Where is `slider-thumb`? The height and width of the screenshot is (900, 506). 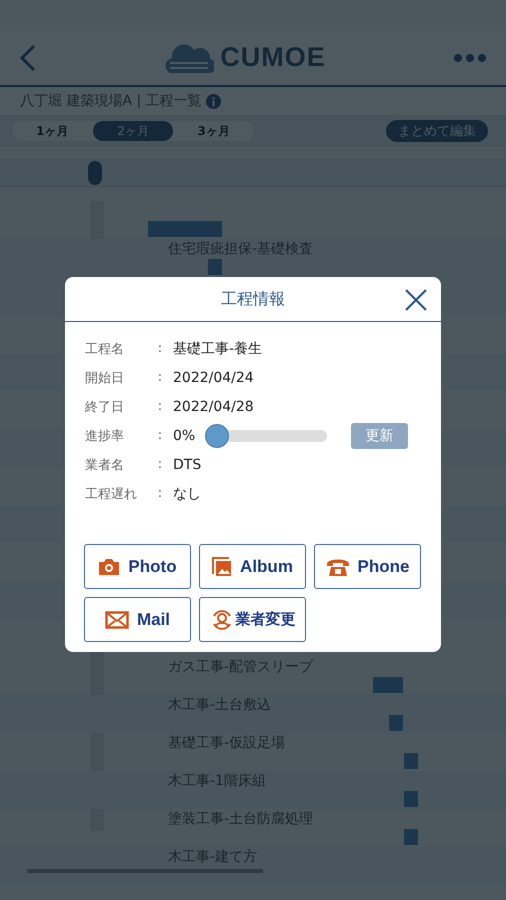 slider-thumb is located at coordinates (217, 436).